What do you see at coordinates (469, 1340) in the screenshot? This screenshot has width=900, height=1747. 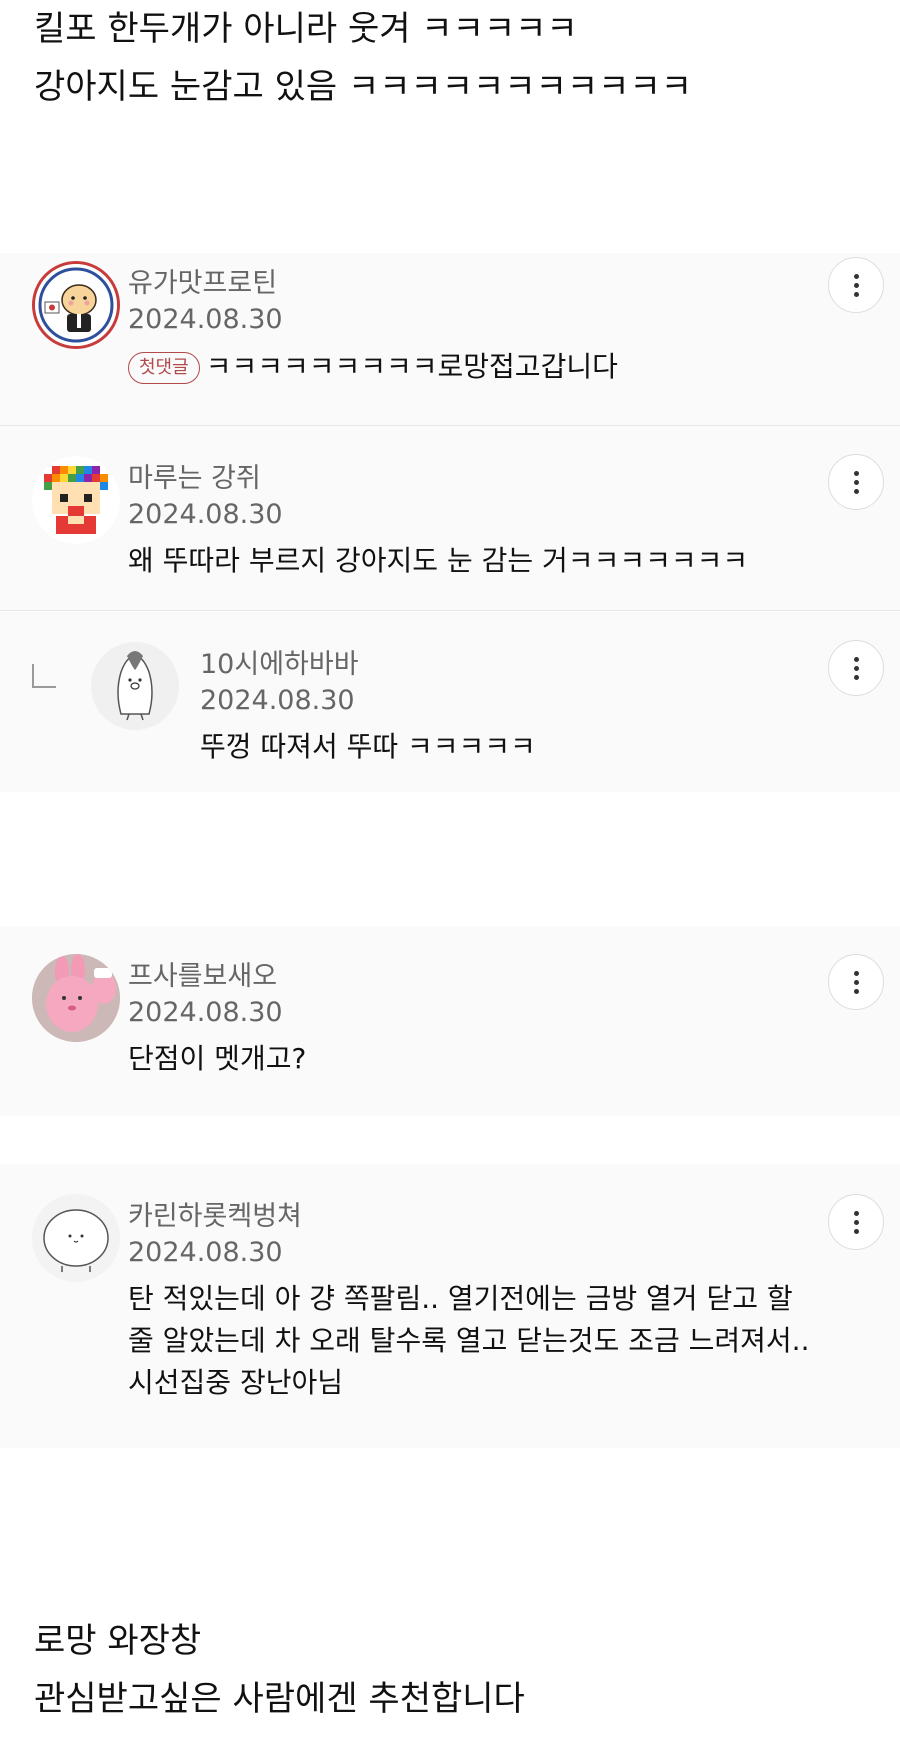 I see `comment-body-line-2: 줄 알았는데 차 오래 탈수록 열고 닫는것도 조금 느려져서..` at bounding box center [469, 1340].